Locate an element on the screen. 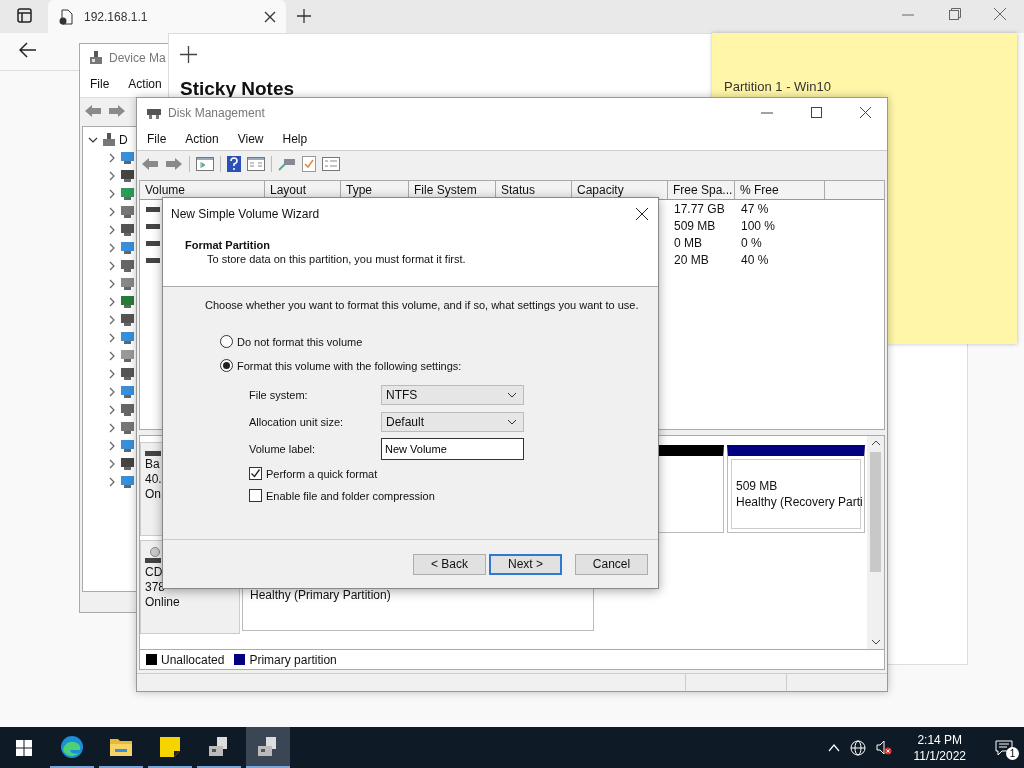  checkbox-label: Enable file and folder compression is located at coordinates (350, 495).